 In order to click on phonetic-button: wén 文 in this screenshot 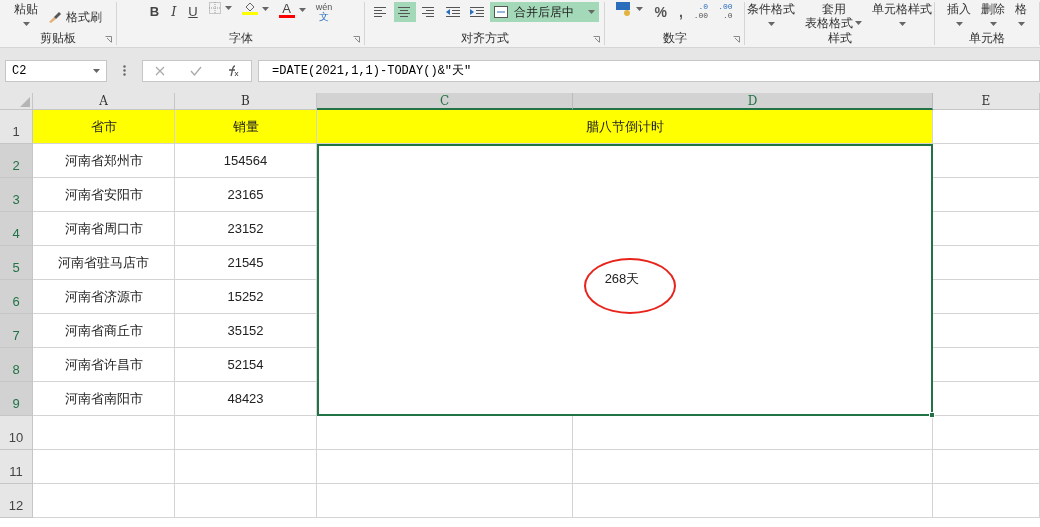, I will do `click(324, 12)`.